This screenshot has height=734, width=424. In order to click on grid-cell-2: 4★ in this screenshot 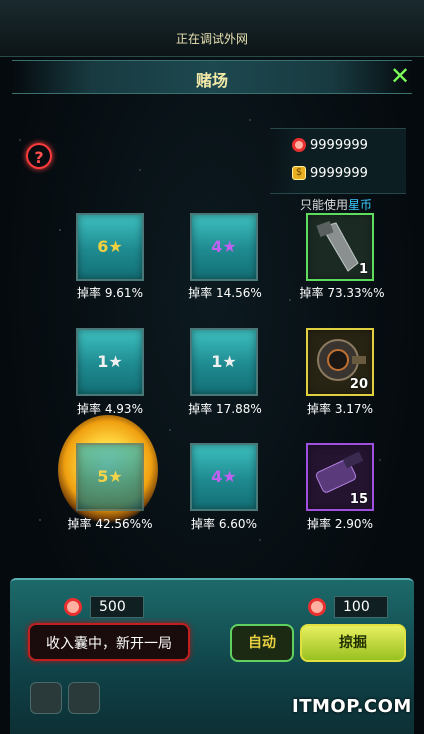, I will do `click(224, 247)`.